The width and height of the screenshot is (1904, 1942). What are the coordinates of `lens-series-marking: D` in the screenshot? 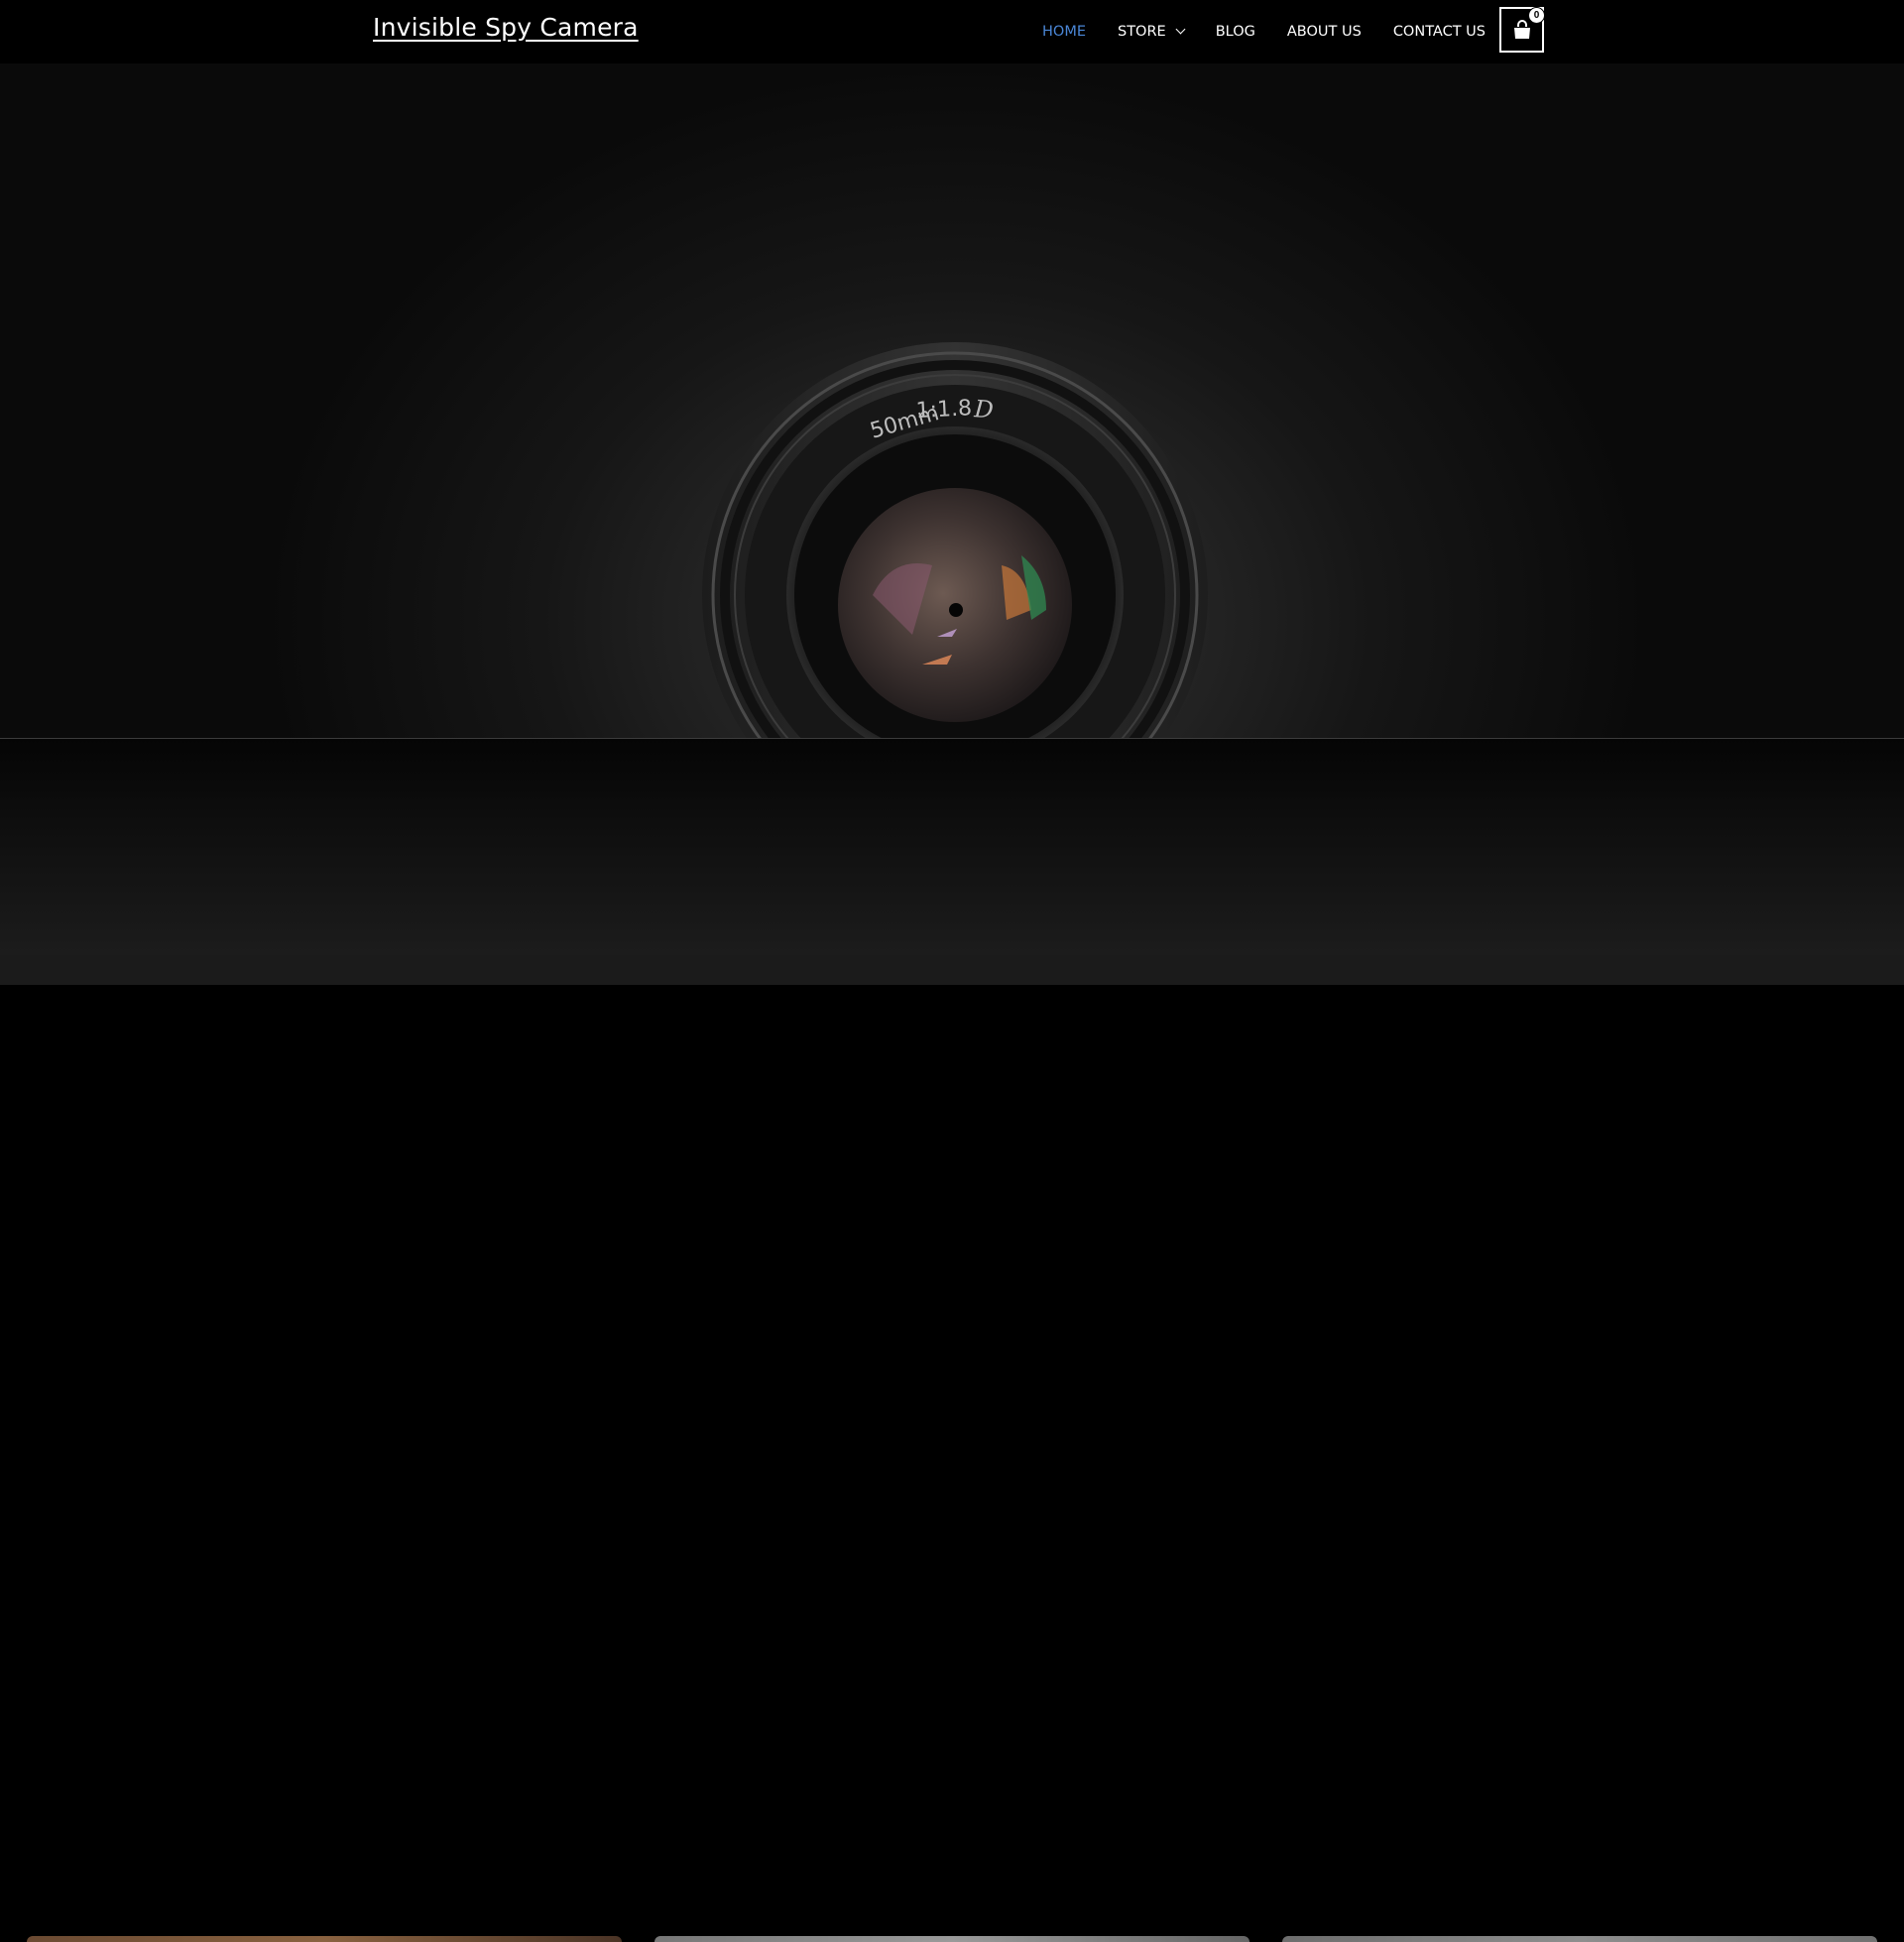 It's located at (984, 409).